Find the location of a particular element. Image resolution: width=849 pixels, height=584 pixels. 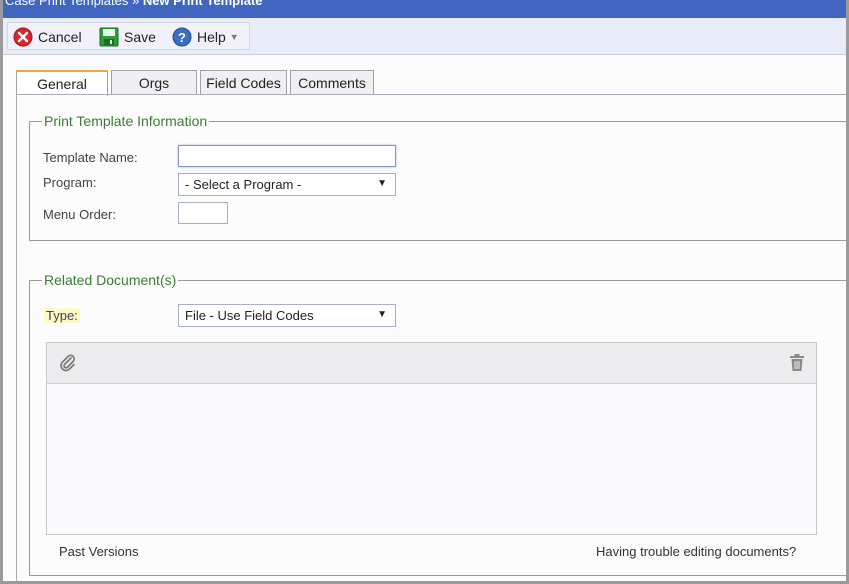

template-name-label: Template Name: is located at coordinates (90, 157).